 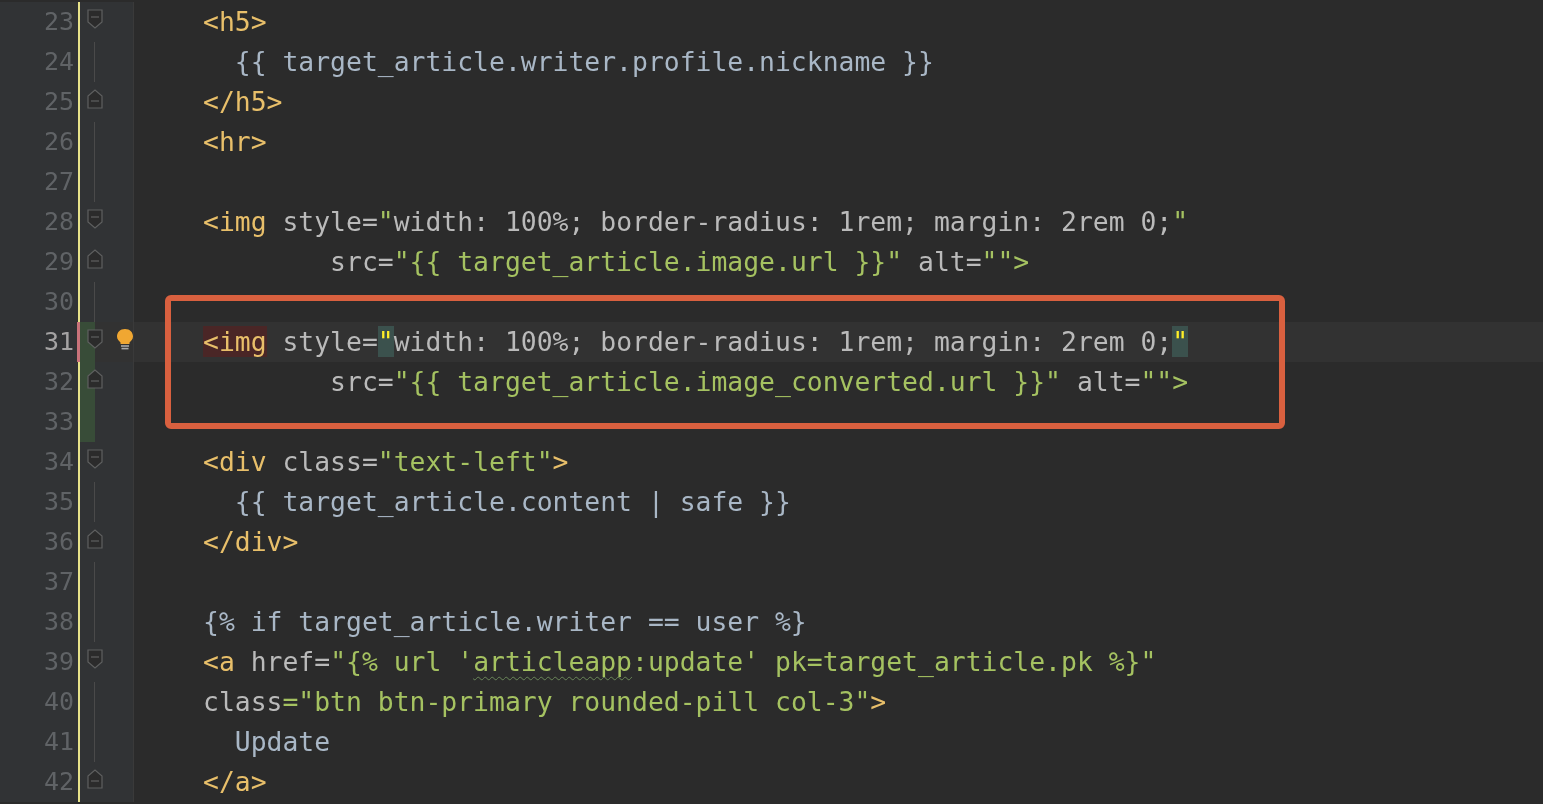 What do you see at coordinates (386, 462) in the screenshot?
I see `code-line: <div class="text-left">` at bounding box center [386, 462].